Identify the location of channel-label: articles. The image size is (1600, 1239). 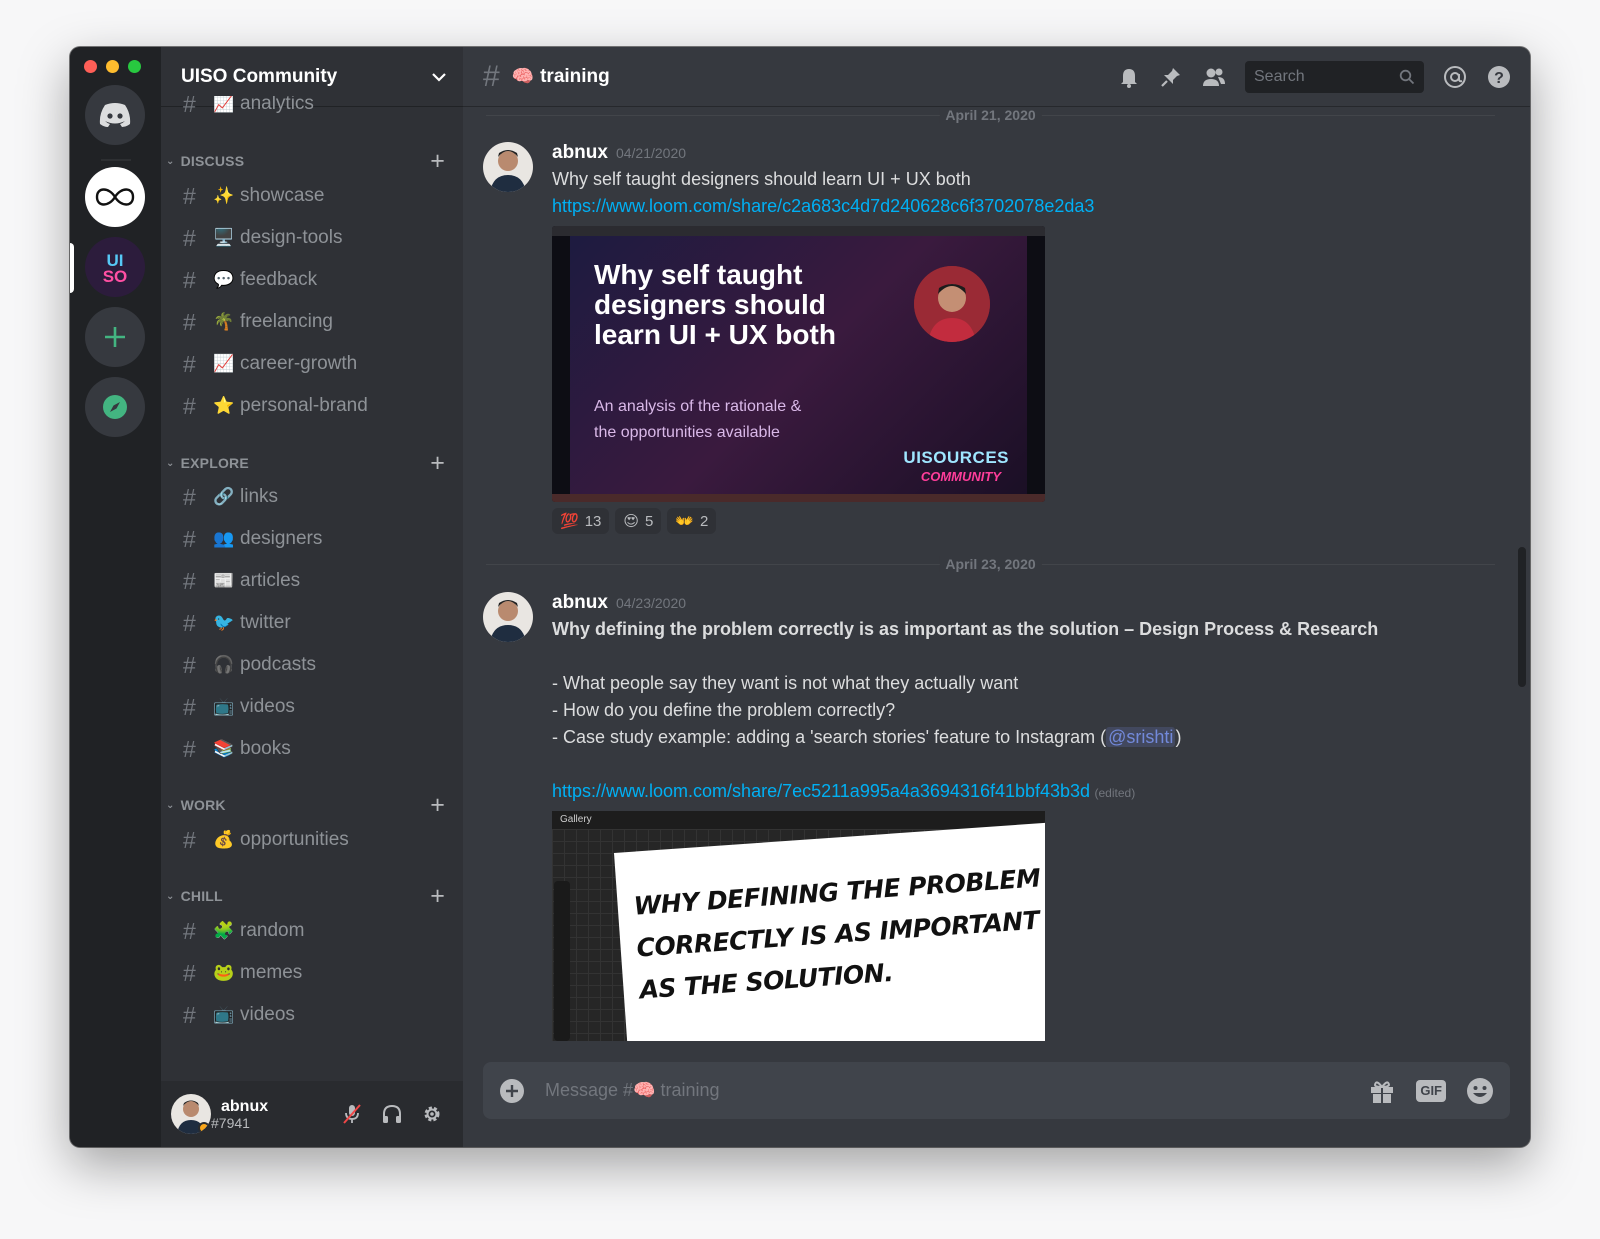
(270, 580).